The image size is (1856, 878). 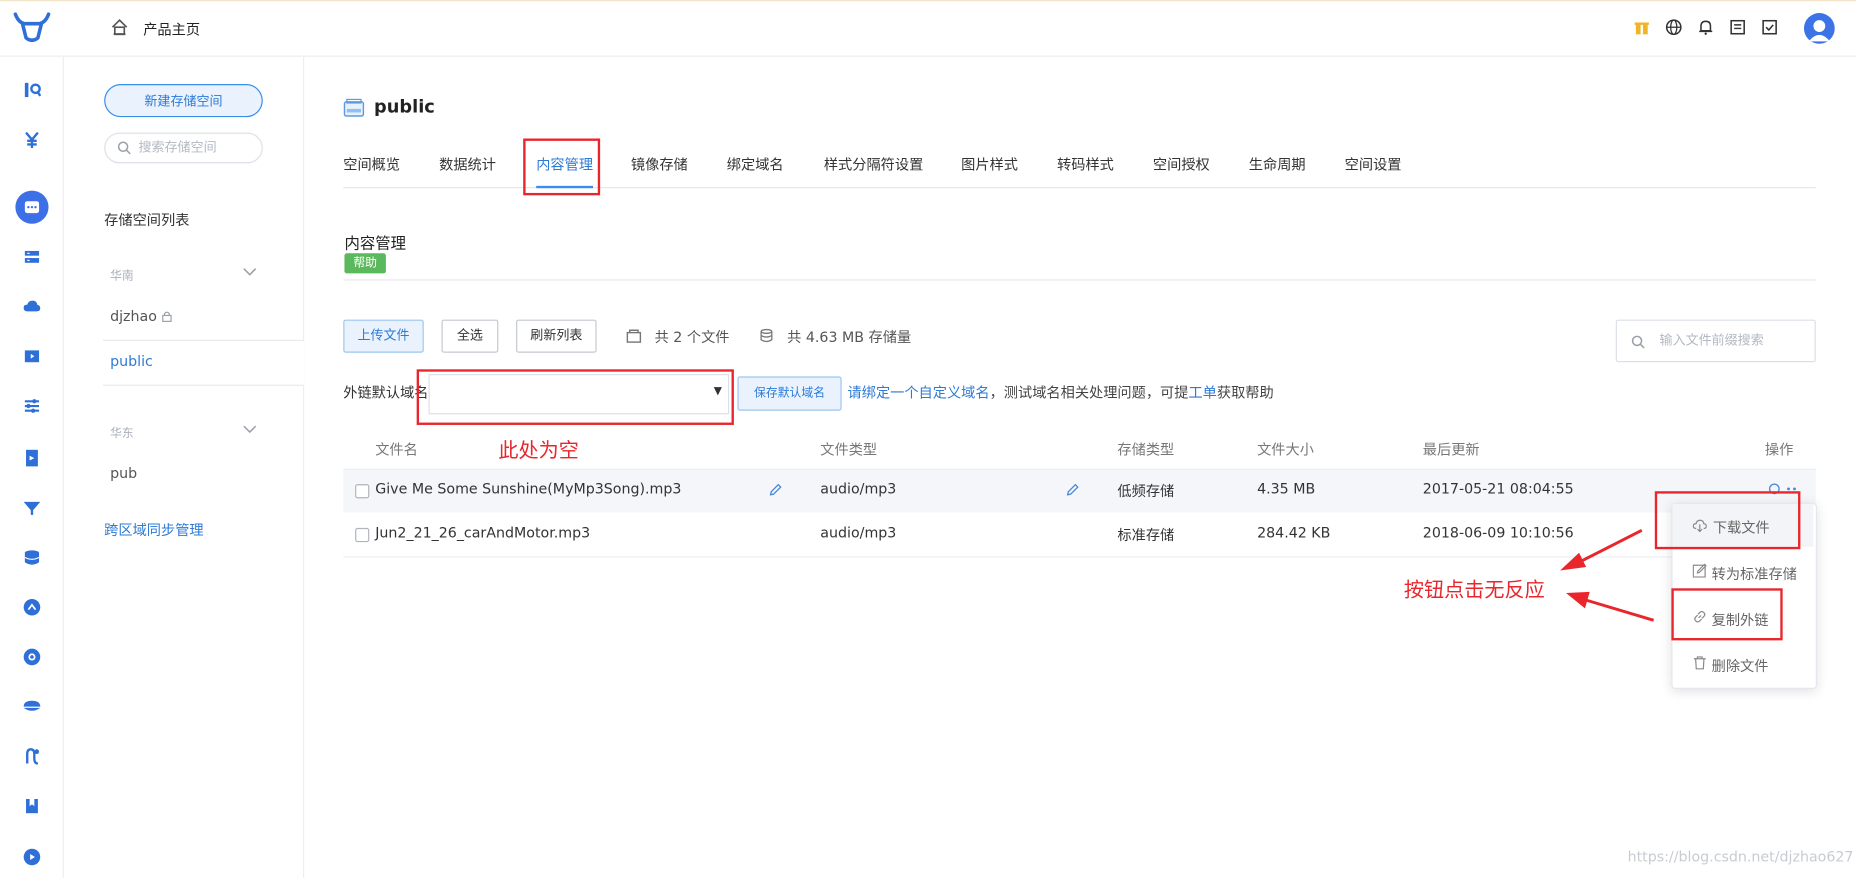 I want to click on help-badge: 帮助, so click(x=365, y=263).